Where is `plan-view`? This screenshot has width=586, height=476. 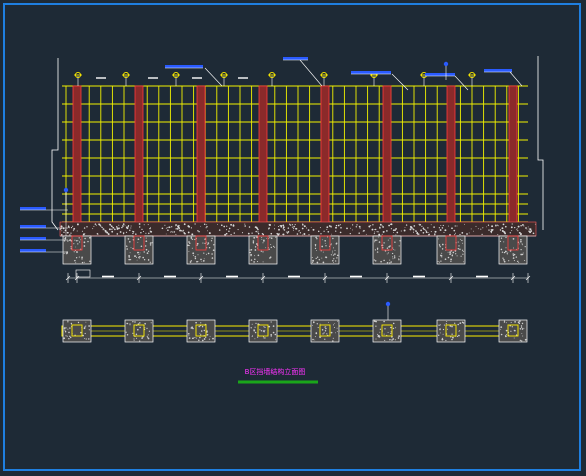
plan-view is located at coordinates (294, 331).